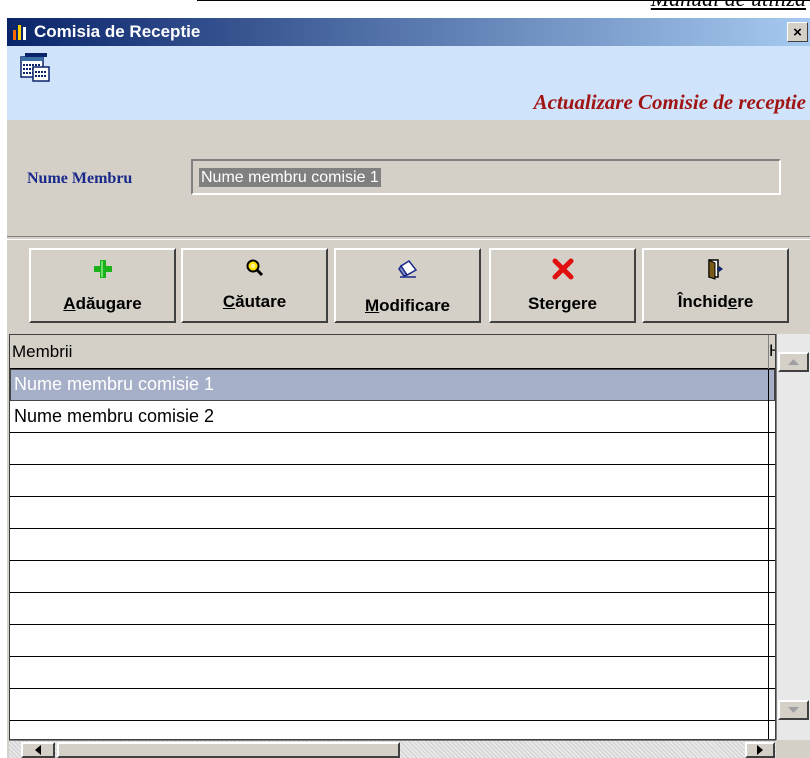 The height and width of the screenshot is (758, 810). Describe the element at coordinates (80, 178) in the screenshot. I see `member-name-label: Nume Membru` at that location.